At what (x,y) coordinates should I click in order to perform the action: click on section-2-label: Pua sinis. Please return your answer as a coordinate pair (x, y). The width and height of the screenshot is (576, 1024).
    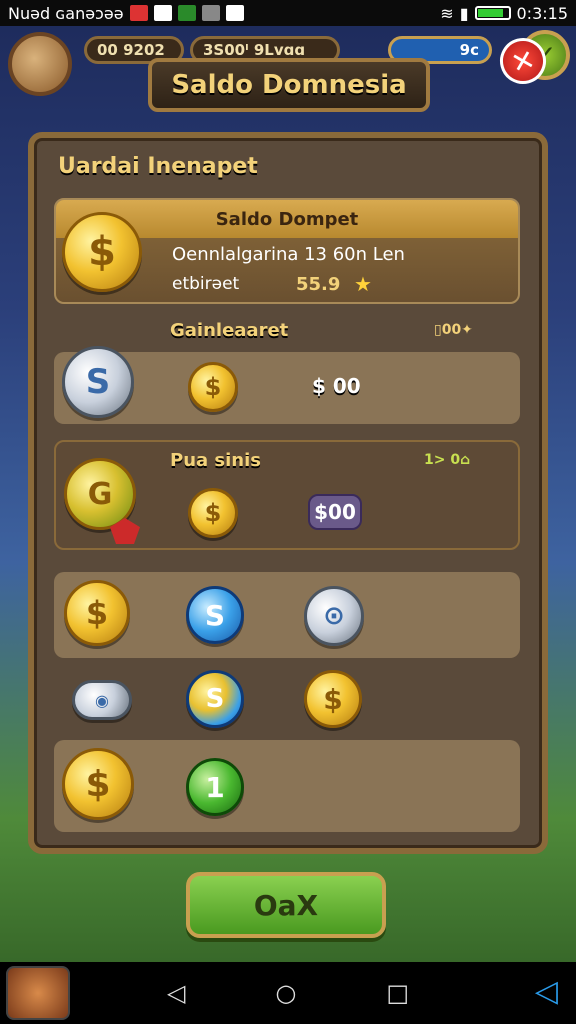
    Looking at the image, I should click on (216, 460).